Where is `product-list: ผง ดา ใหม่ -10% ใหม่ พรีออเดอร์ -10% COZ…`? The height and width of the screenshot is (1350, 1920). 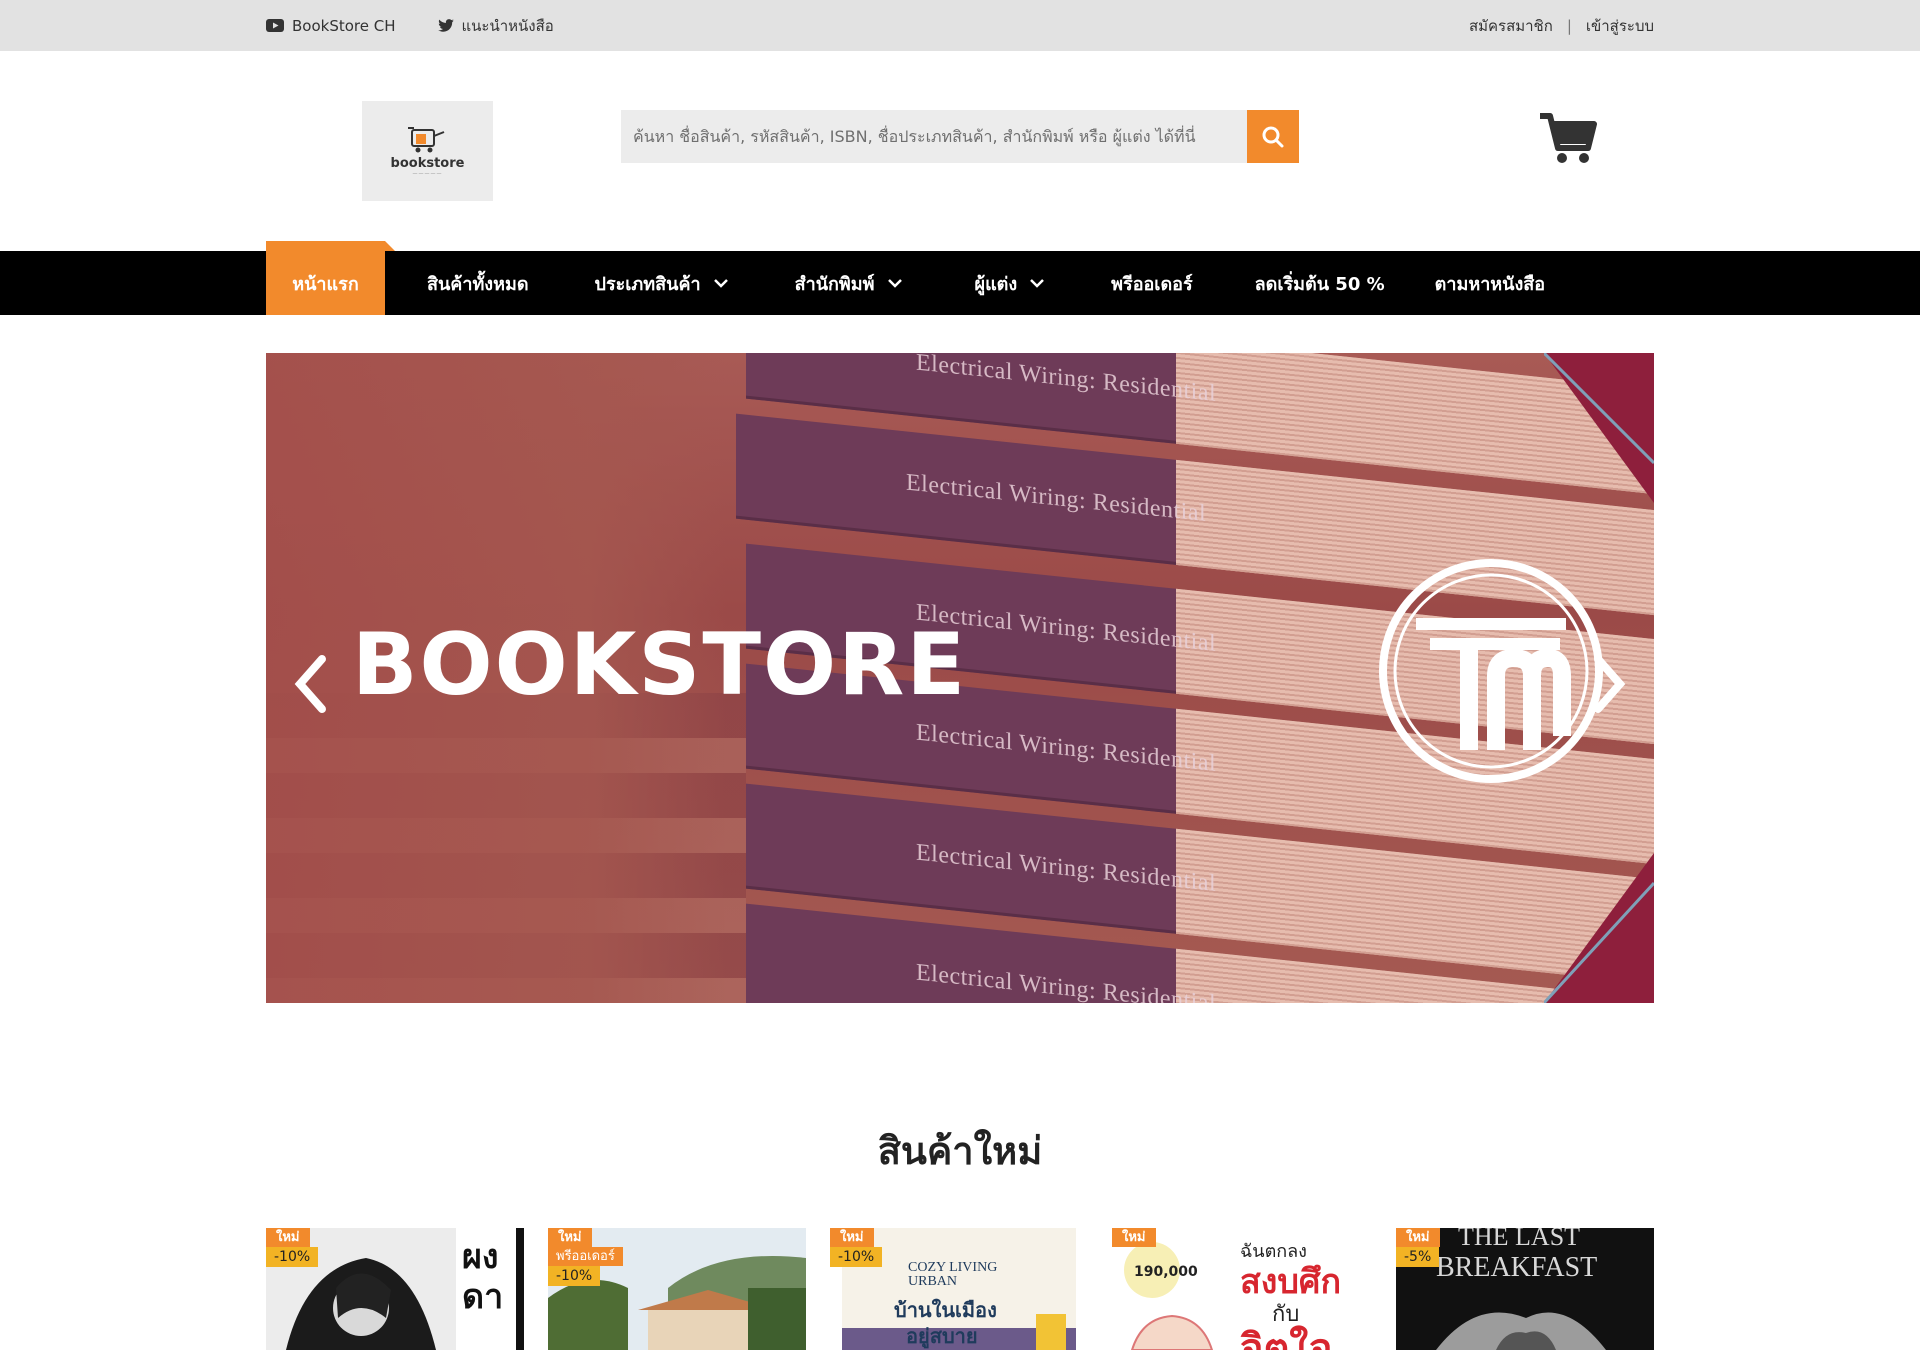 product-list: ผง ดา ใหม่ -10% ใหม่ พรีออเดอร์ -10% COZ… is located at coordinates (960, 1289).